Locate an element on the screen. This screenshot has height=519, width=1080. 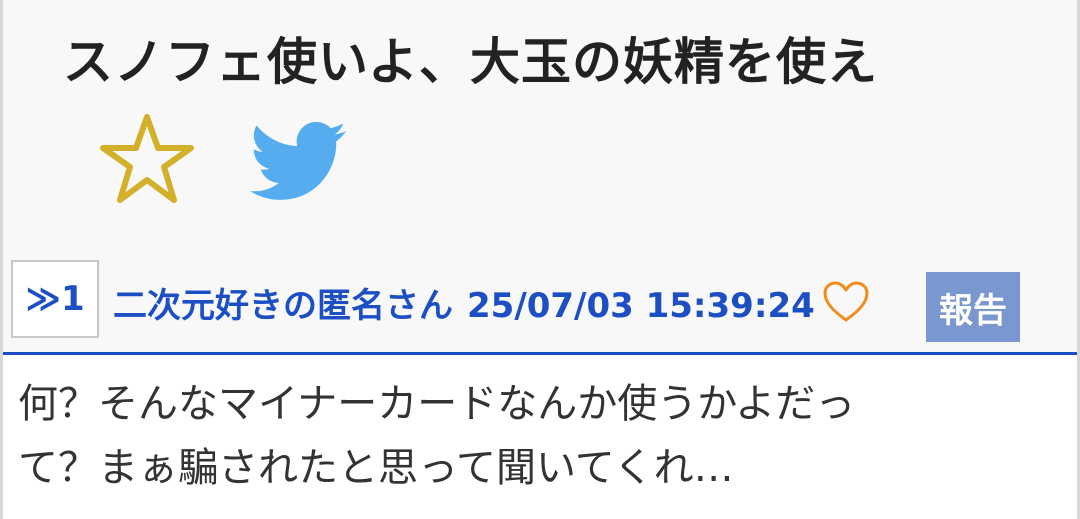
author-name: 二次元好きの匿名さん is located at coordinates (283, 306).